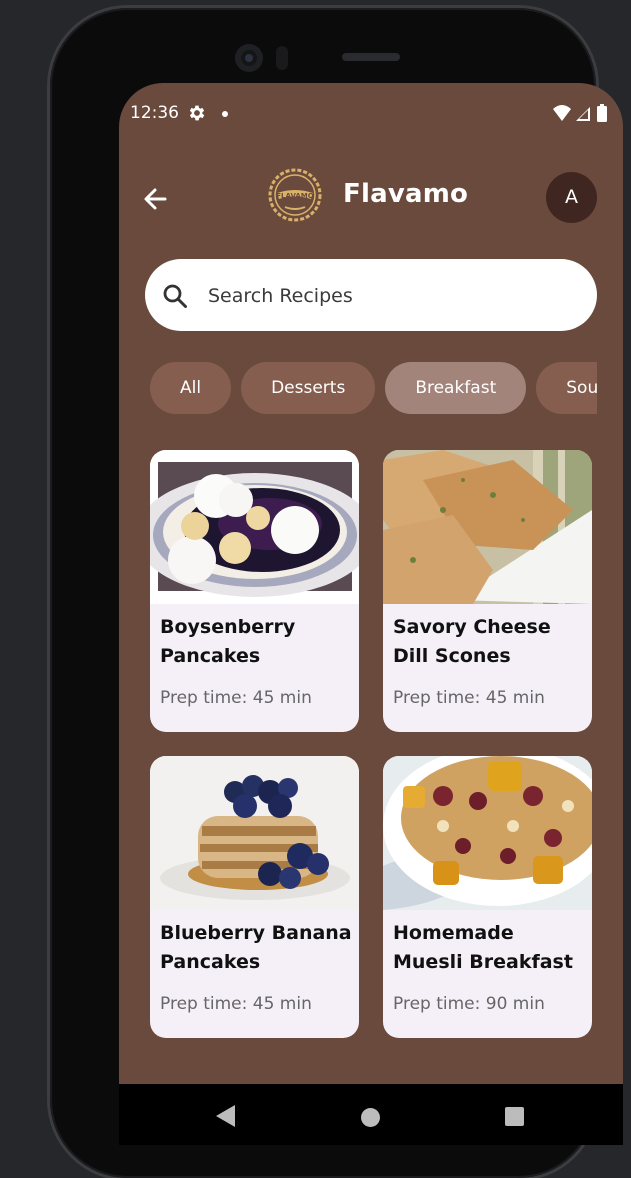  I want to click on search-icon, so click(175, 296).